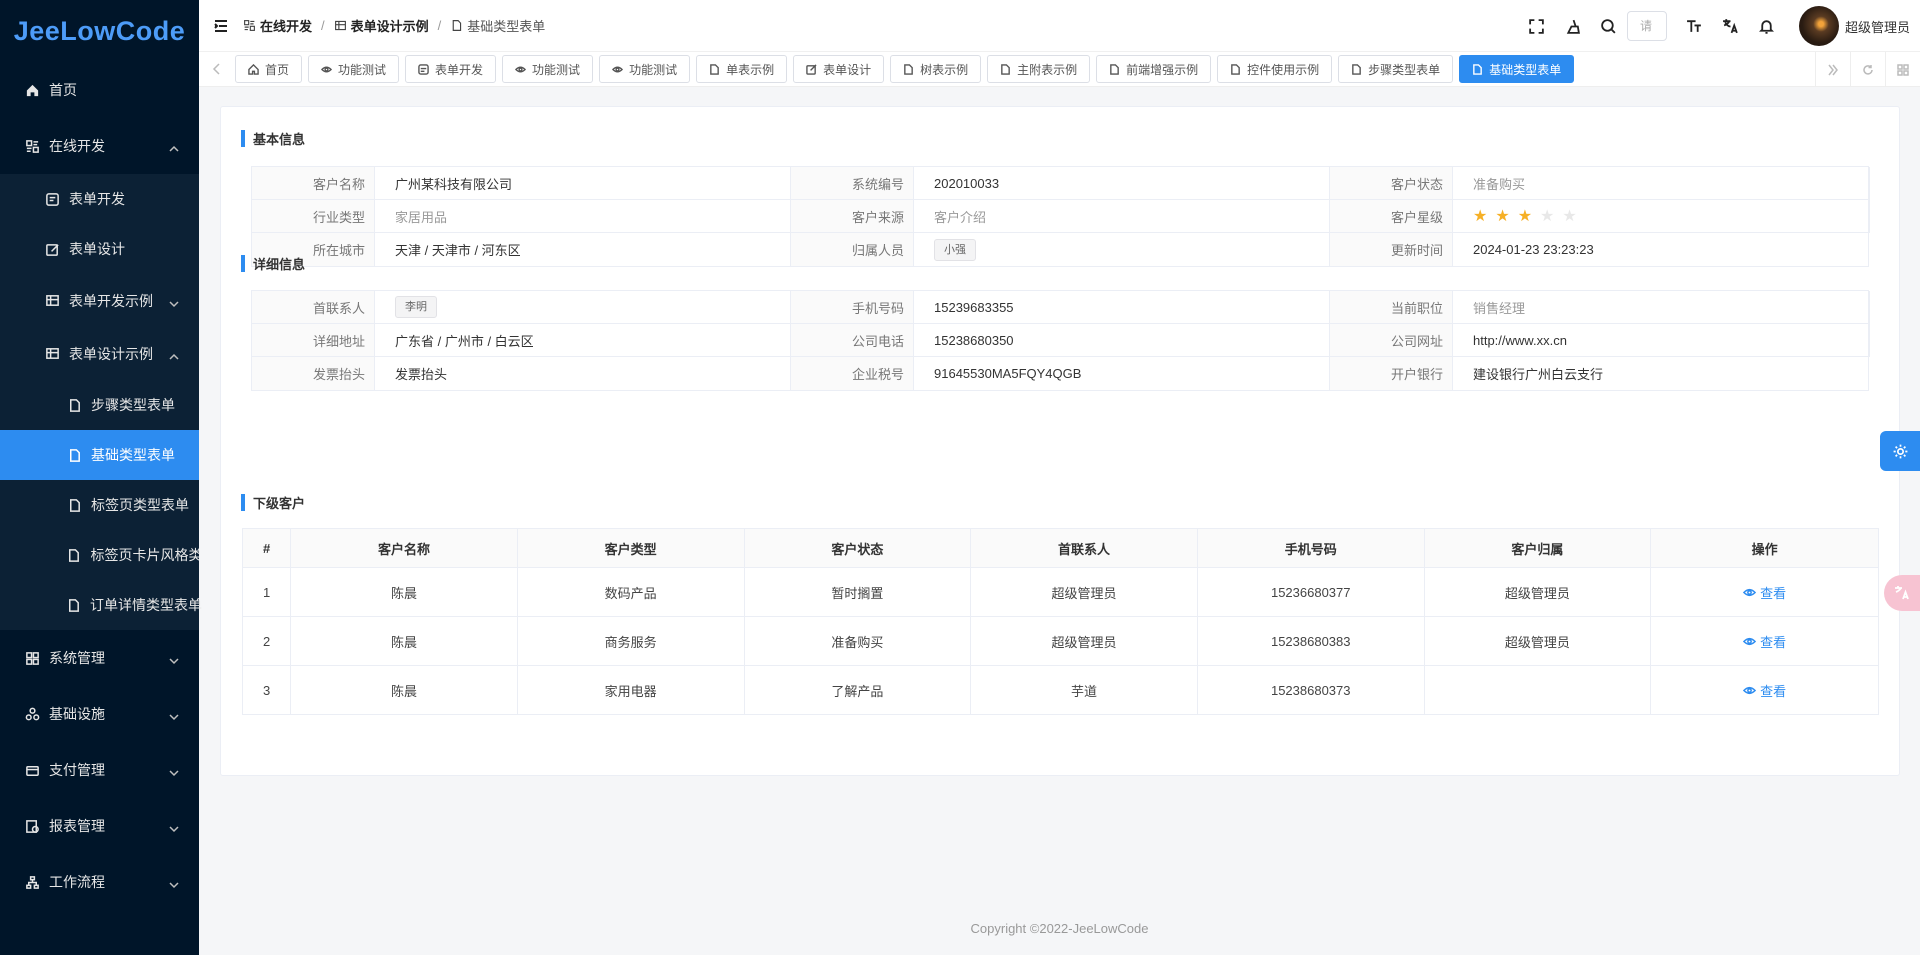  I want to click on table-cell, so click(1537, 690).